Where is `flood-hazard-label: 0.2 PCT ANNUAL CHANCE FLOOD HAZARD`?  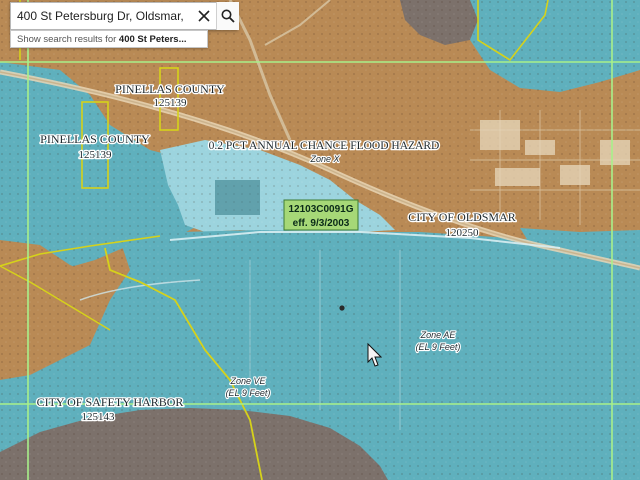
flood-hazard-label: 0.2 PCT ANNUAL CHANCE FLOOD HAZARD is located at coordinates (324, 146).